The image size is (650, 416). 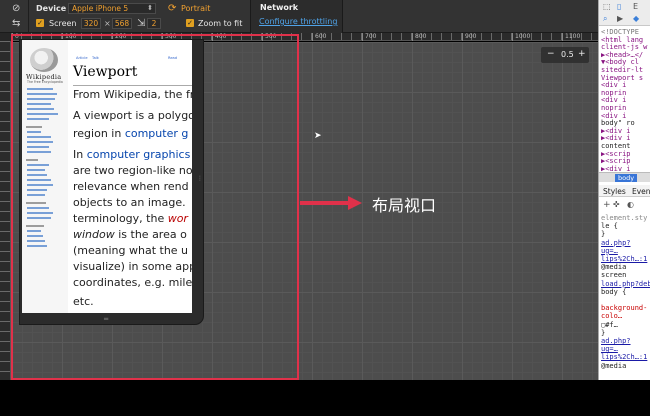 What do you see at coordinates (319, 37) in the screenshot?
I see `ruler-tick-label: 600` at bounding box center [319, 37].